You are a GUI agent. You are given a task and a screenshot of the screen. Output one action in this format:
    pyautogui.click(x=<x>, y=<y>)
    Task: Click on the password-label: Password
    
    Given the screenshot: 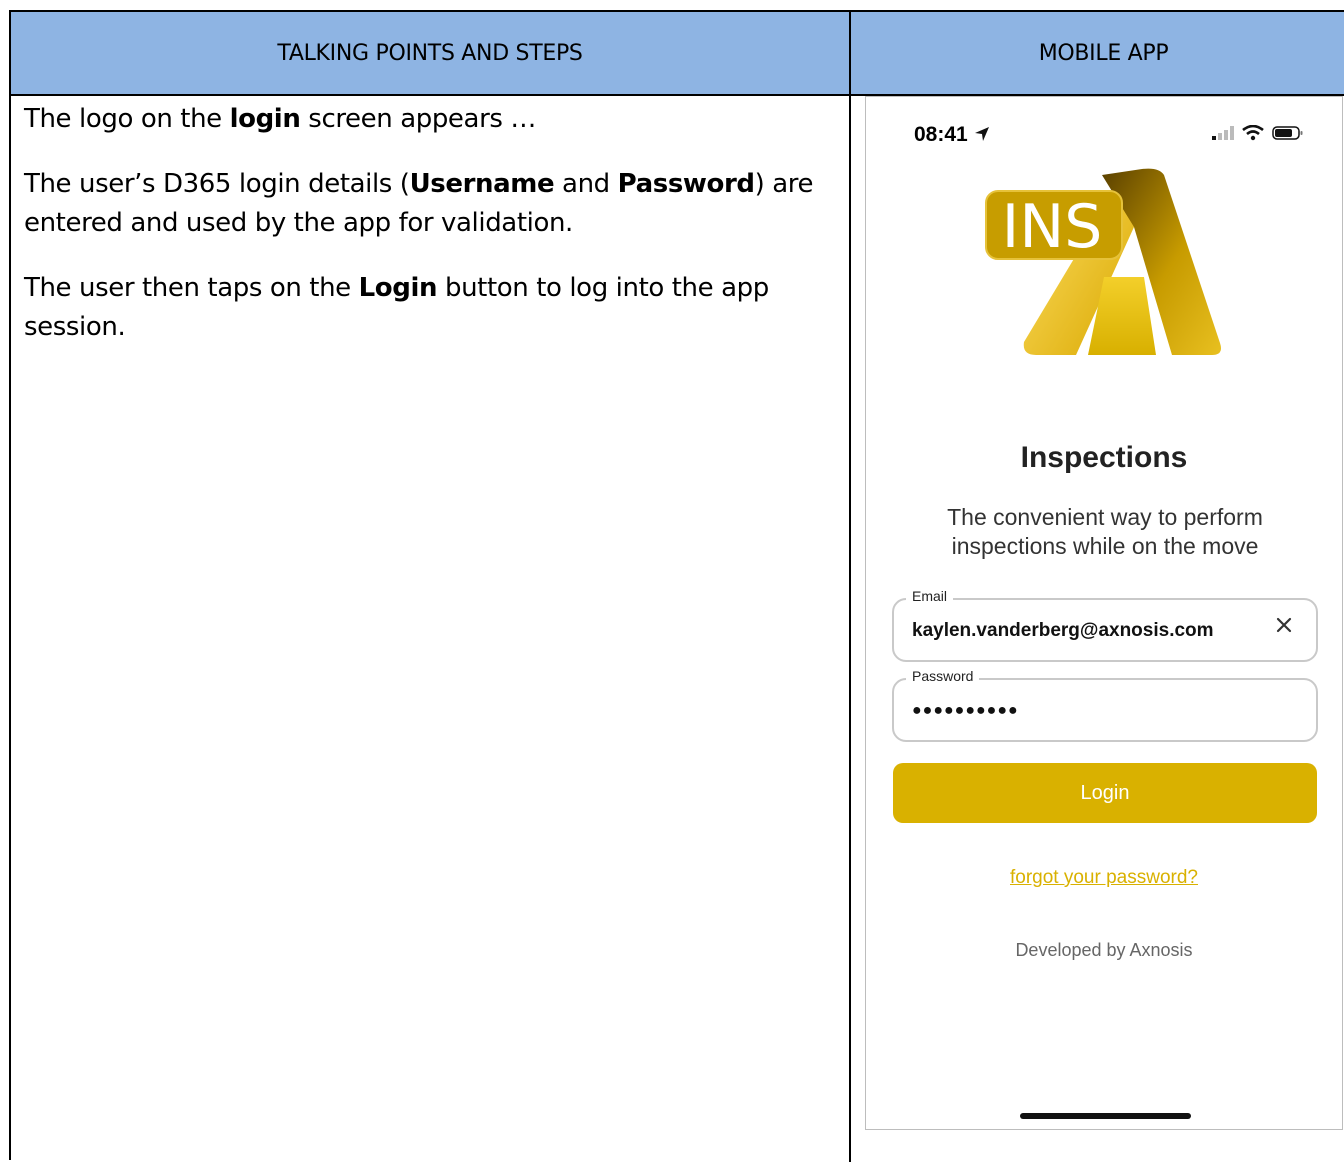 What is the action you would take?
    pyautogui.click(x=943, y=676)
    